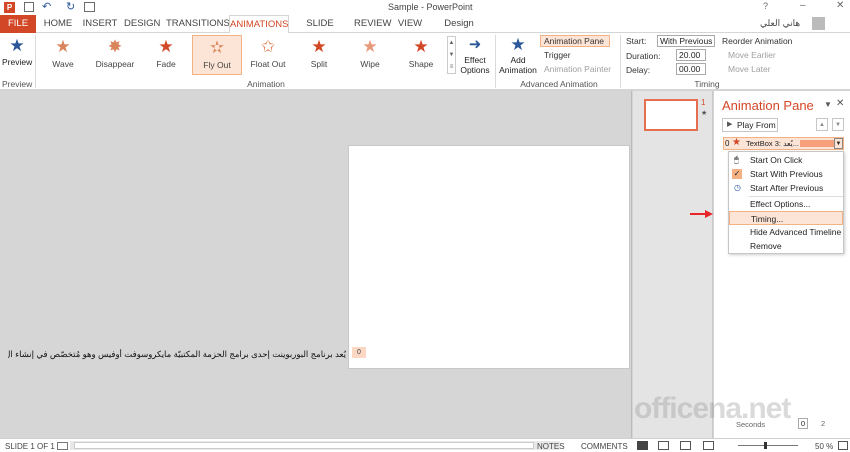 The width and height of the screenshot is (850, 452). I want to click on effect-wipe: ★ Wipe, so click(370, 55).